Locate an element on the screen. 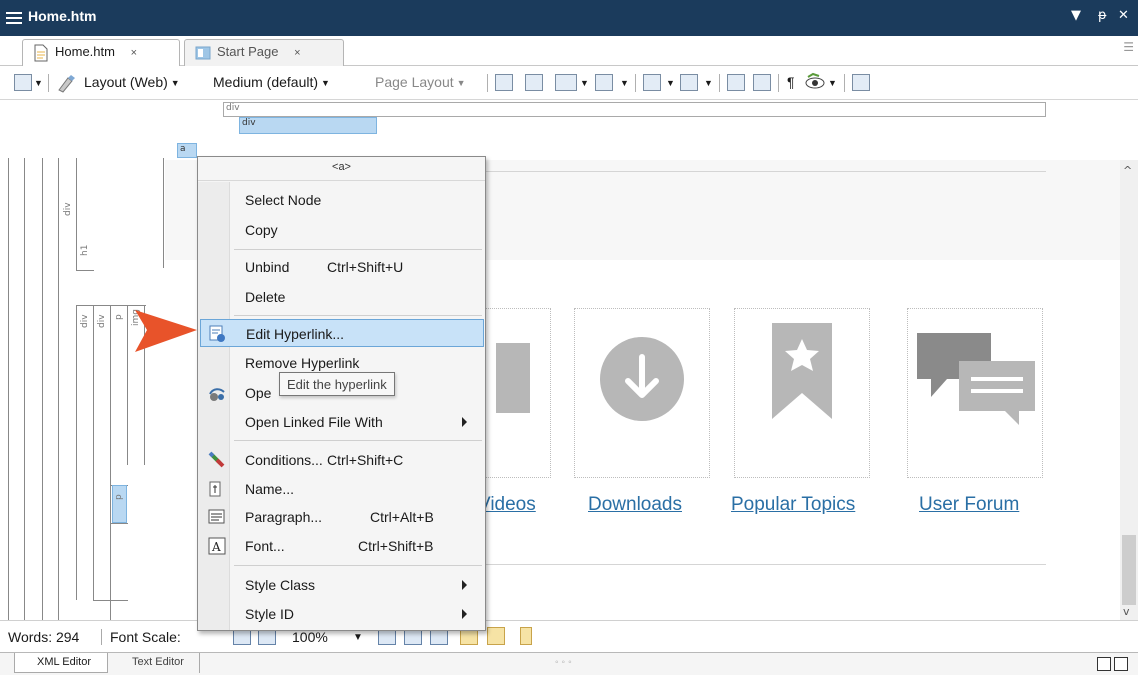 The image size is (1138, 675). page-layout-dropdown: Page Layout ▼ is located at coordinates (420, 82).